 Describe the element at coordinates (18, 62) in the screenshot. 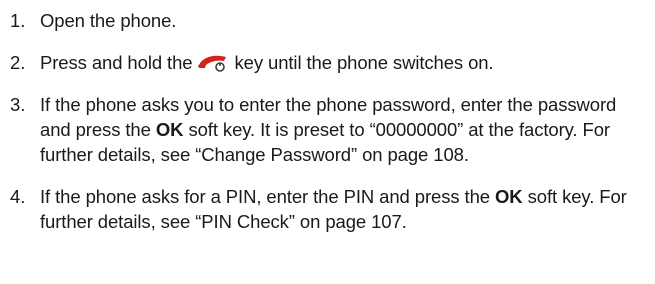

I see `step-number: 2.` at that location.